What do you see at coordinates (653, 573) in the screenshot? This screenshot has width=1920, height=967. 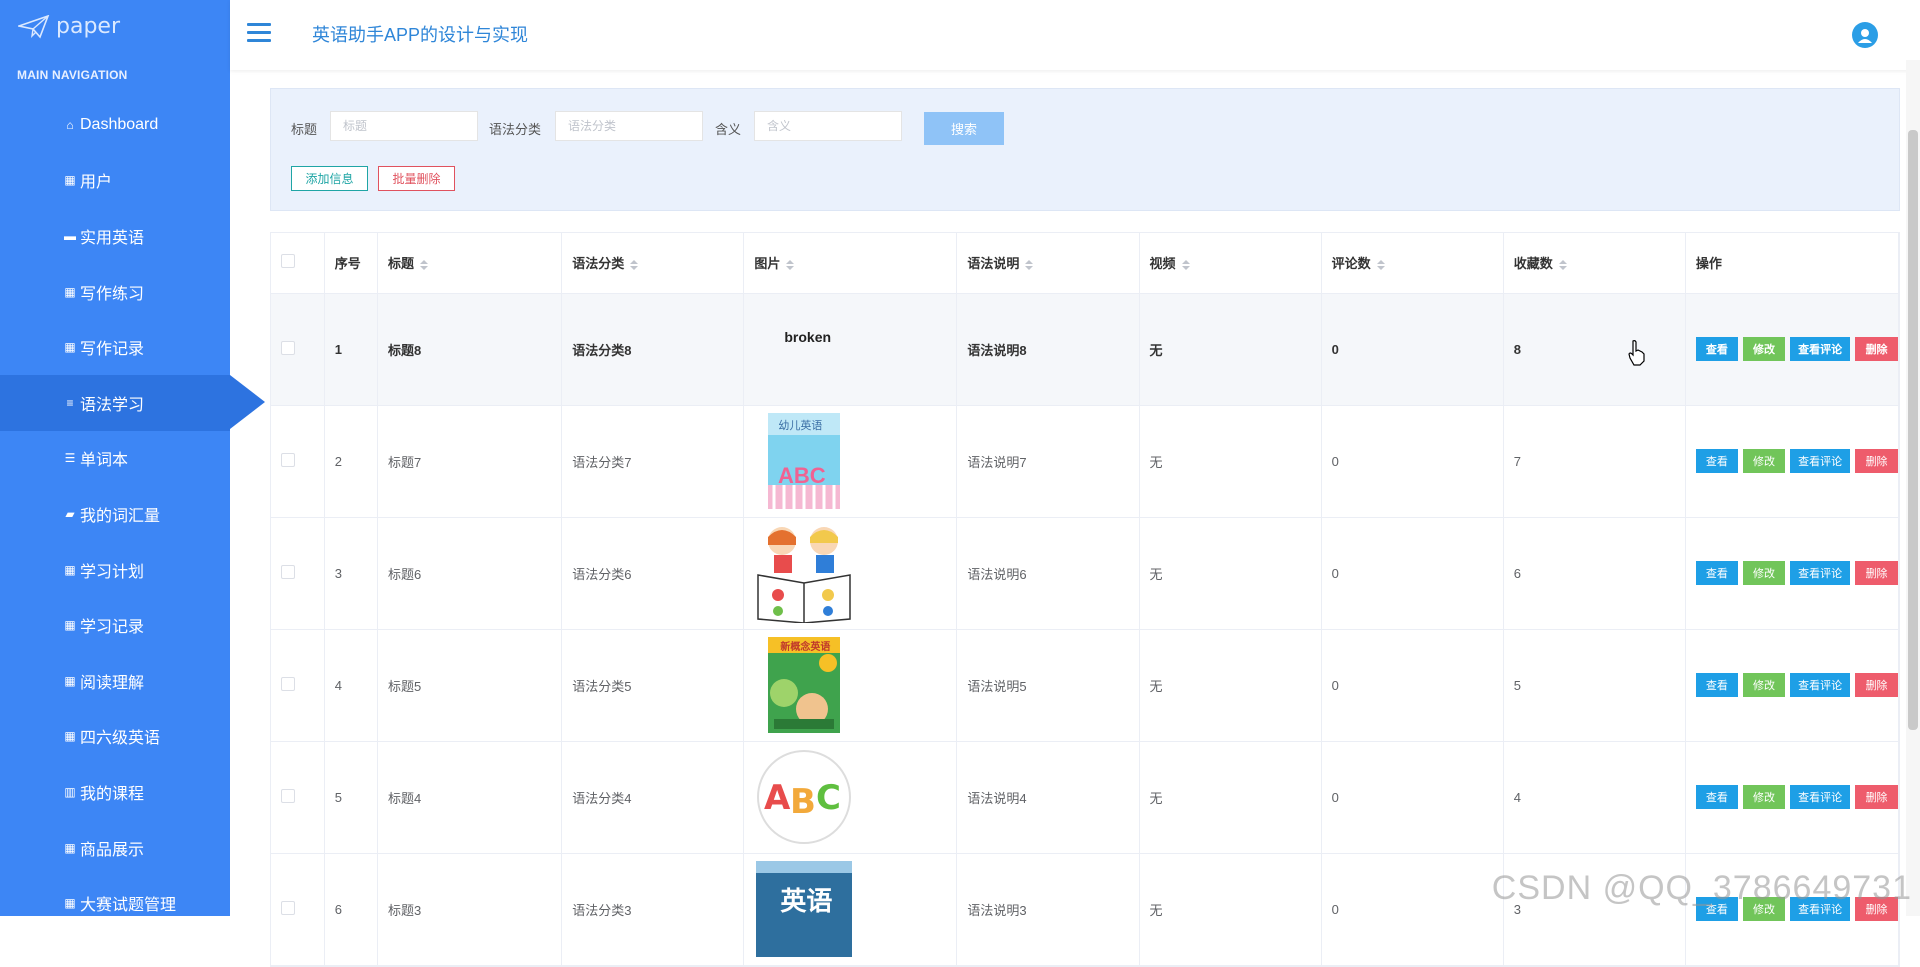 I see `cell-category: 语法分类6` at bounding box center [653, 573].